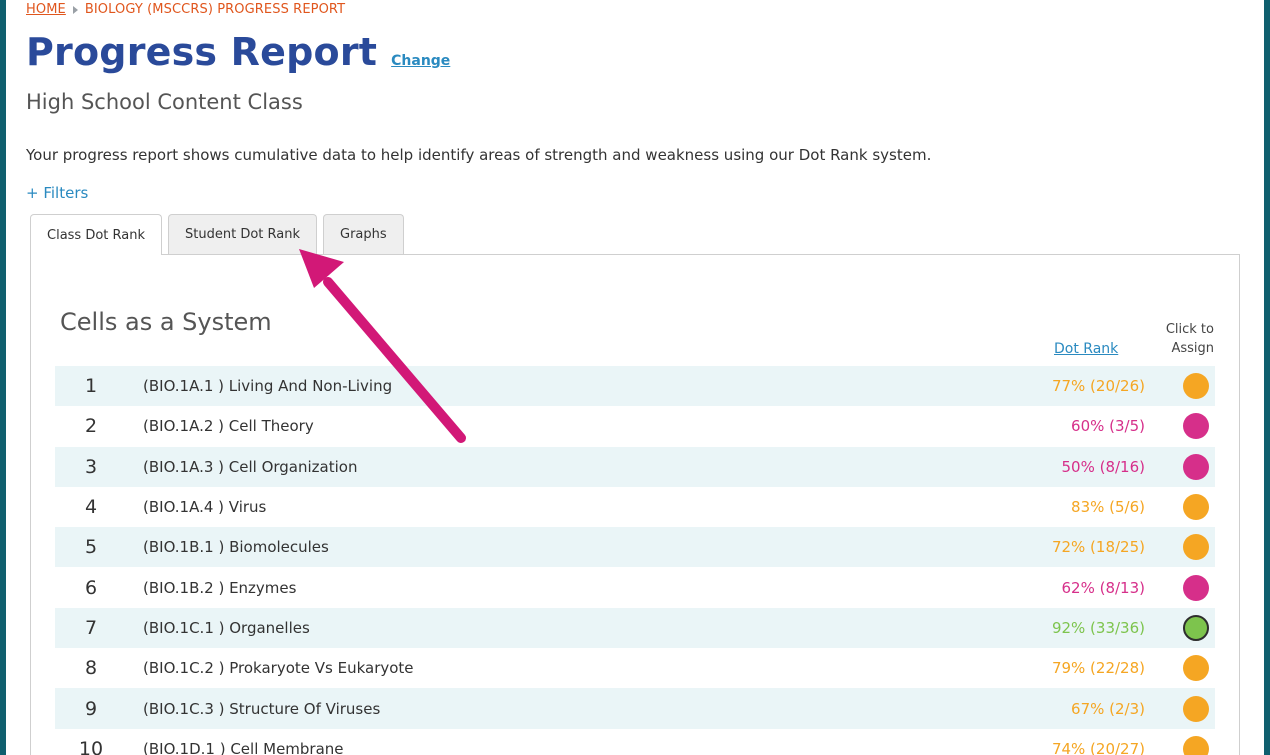 The image size is (1270, 755). Describe the element at coordinates (420, 61) in the screenshot. I see `change-class-link: Change` at that location.